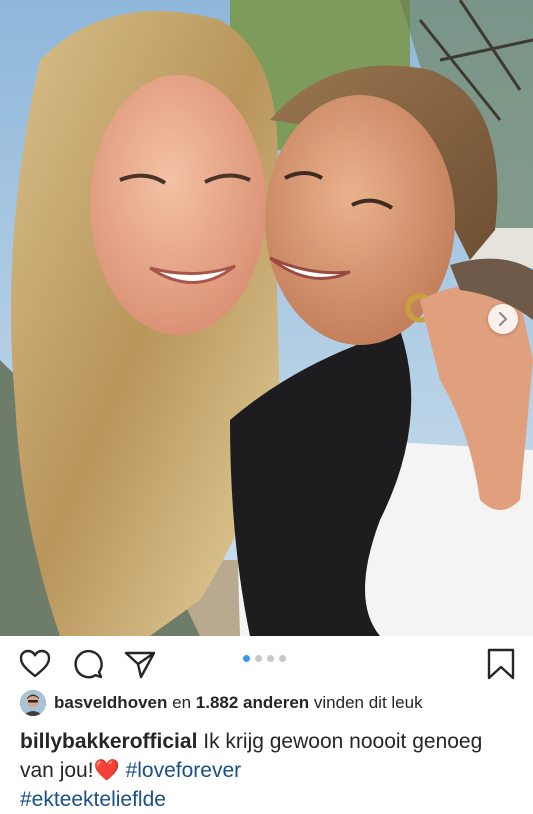 The image size is (533, 814). I want to click on liker-username: basveldhoven, so click(110, 703).